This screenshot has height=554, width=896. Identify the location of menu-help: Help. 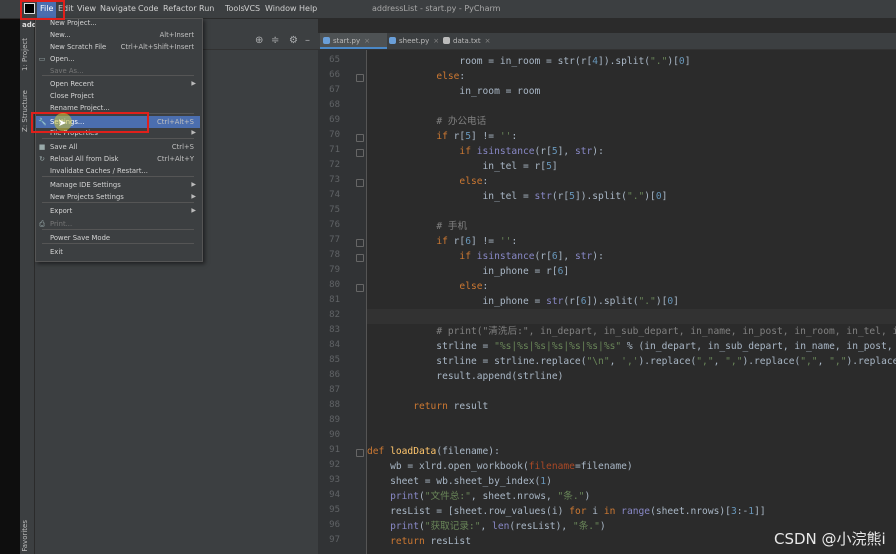
(308, 9).